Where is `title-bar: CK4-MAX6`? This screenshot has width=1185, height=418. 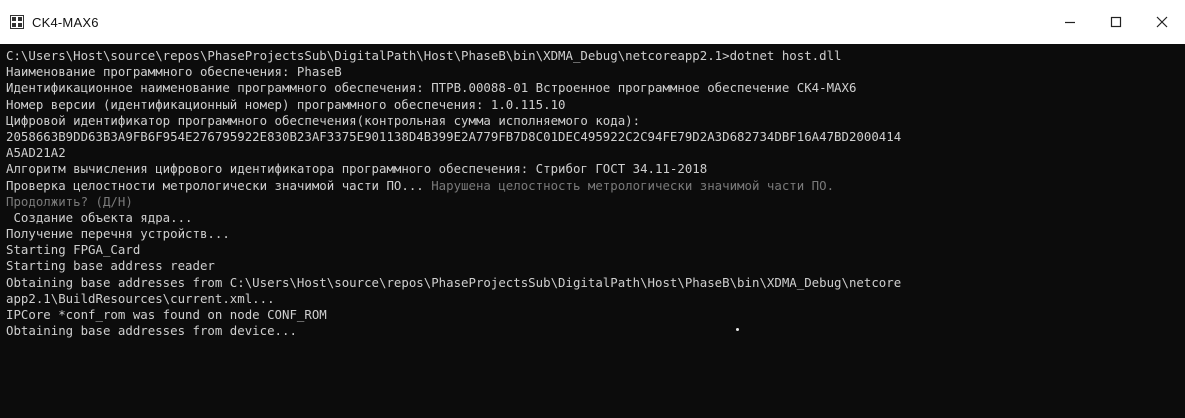 title-bar: CK4-MAX6 is located at coordinates (592, 22).